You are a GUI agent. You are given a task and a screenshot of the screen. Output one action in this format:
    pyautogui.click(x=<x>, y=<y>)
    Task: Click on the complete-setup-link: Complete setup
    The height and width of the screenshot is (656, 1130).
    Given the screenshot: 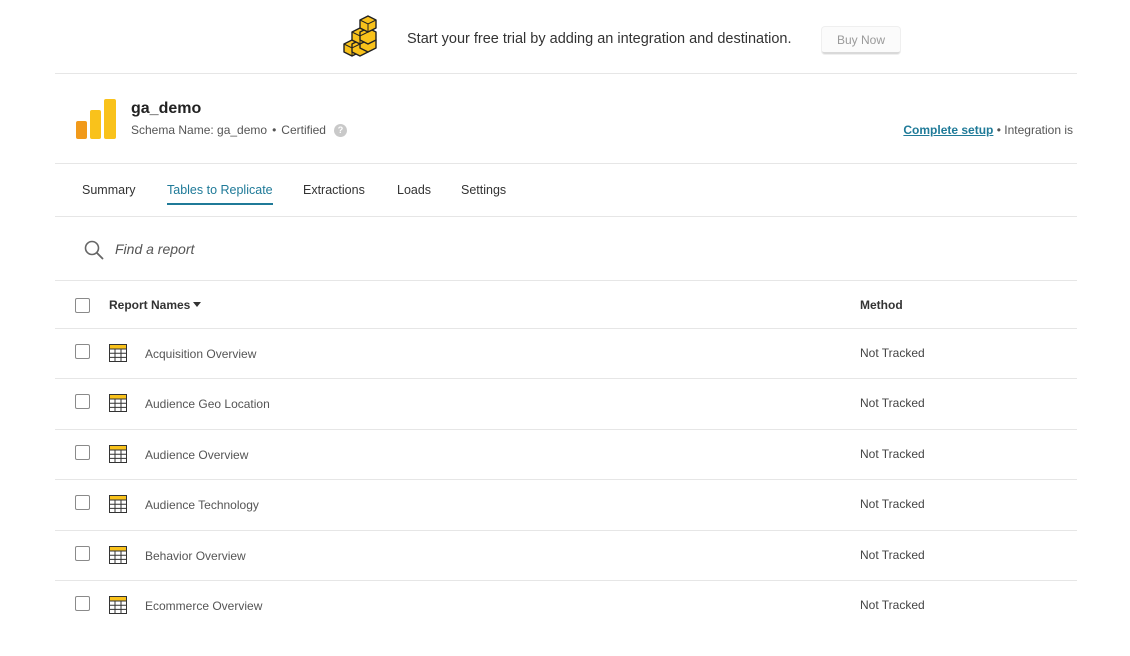 What is the action you would take?
    pyautogui.click(x=948, y=130)
    